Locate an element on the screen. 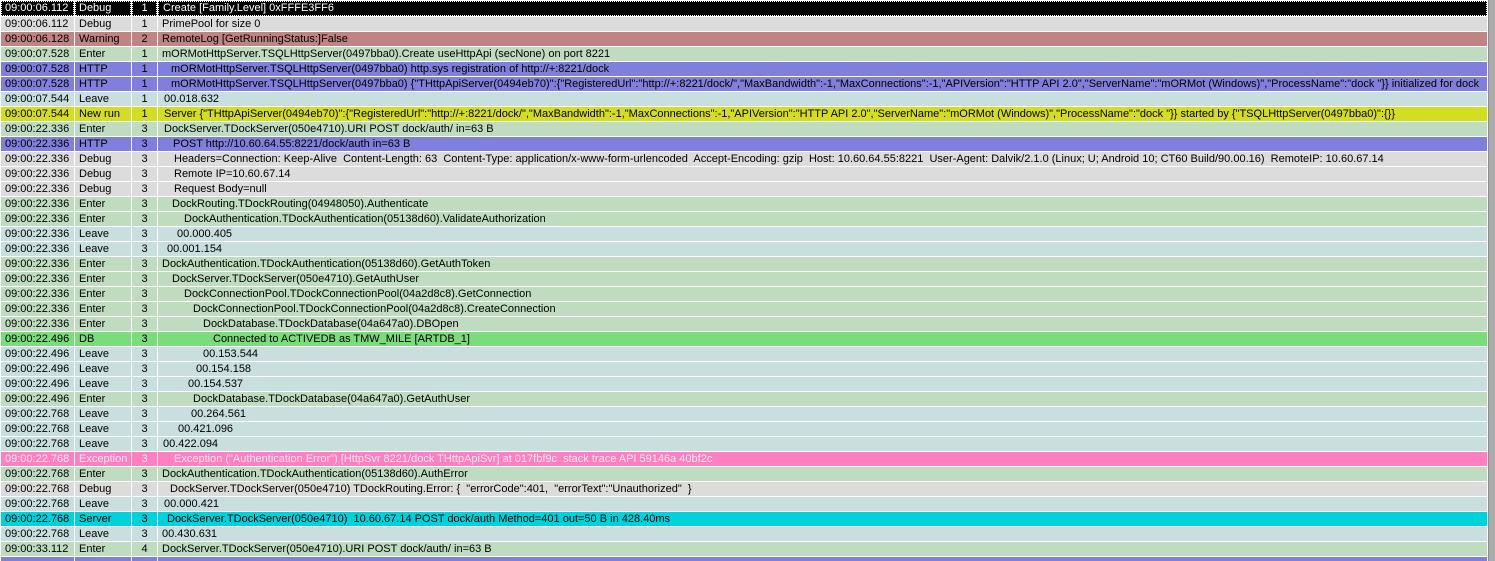  log-message-cell: 00.154.537 is located at coordinates (822, 384).